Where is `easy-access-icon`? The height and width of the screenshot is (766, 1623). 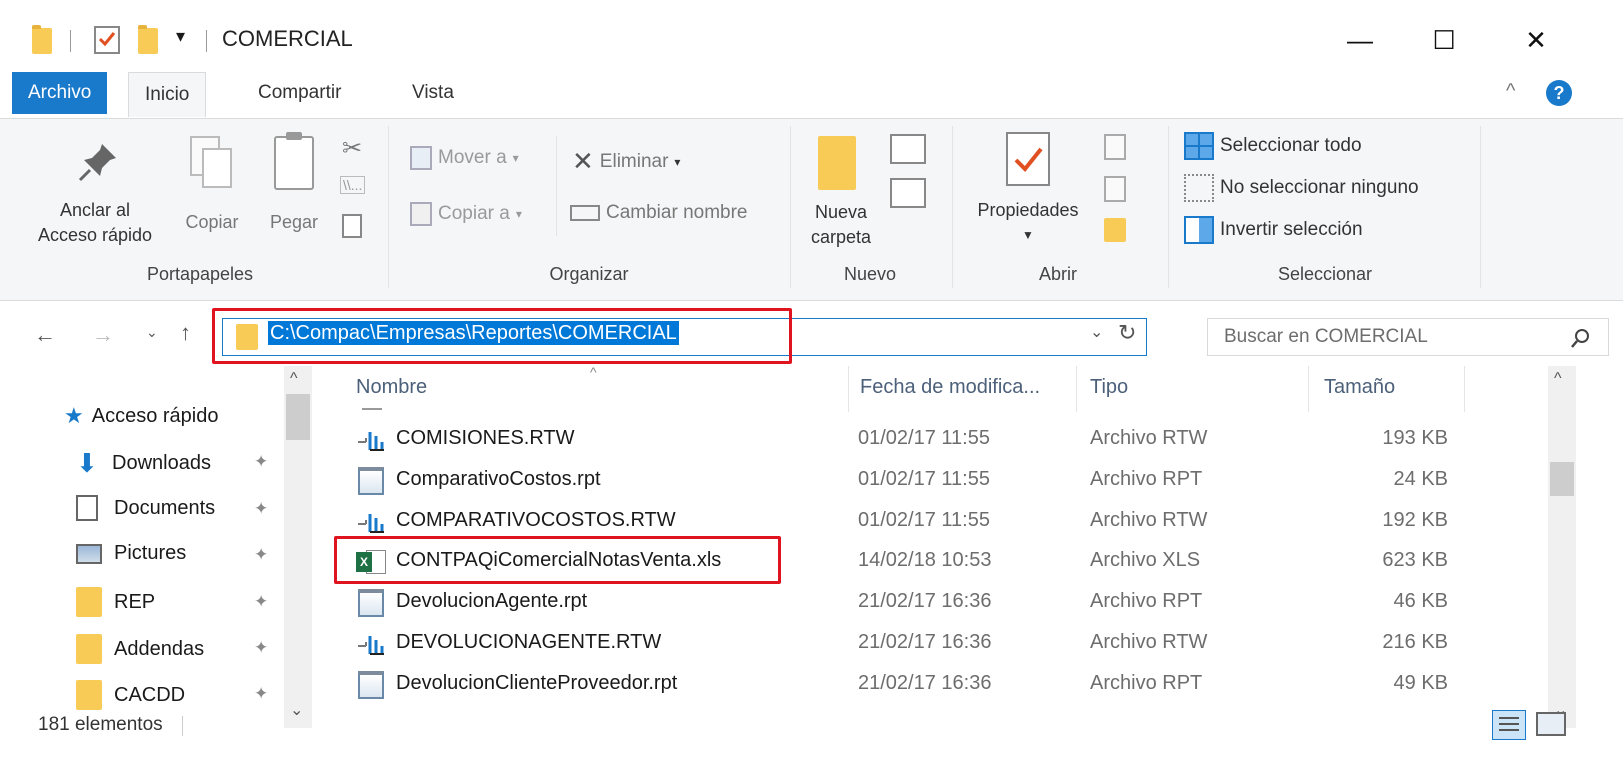
easy-access-icon is located at coordinates (908, 193).